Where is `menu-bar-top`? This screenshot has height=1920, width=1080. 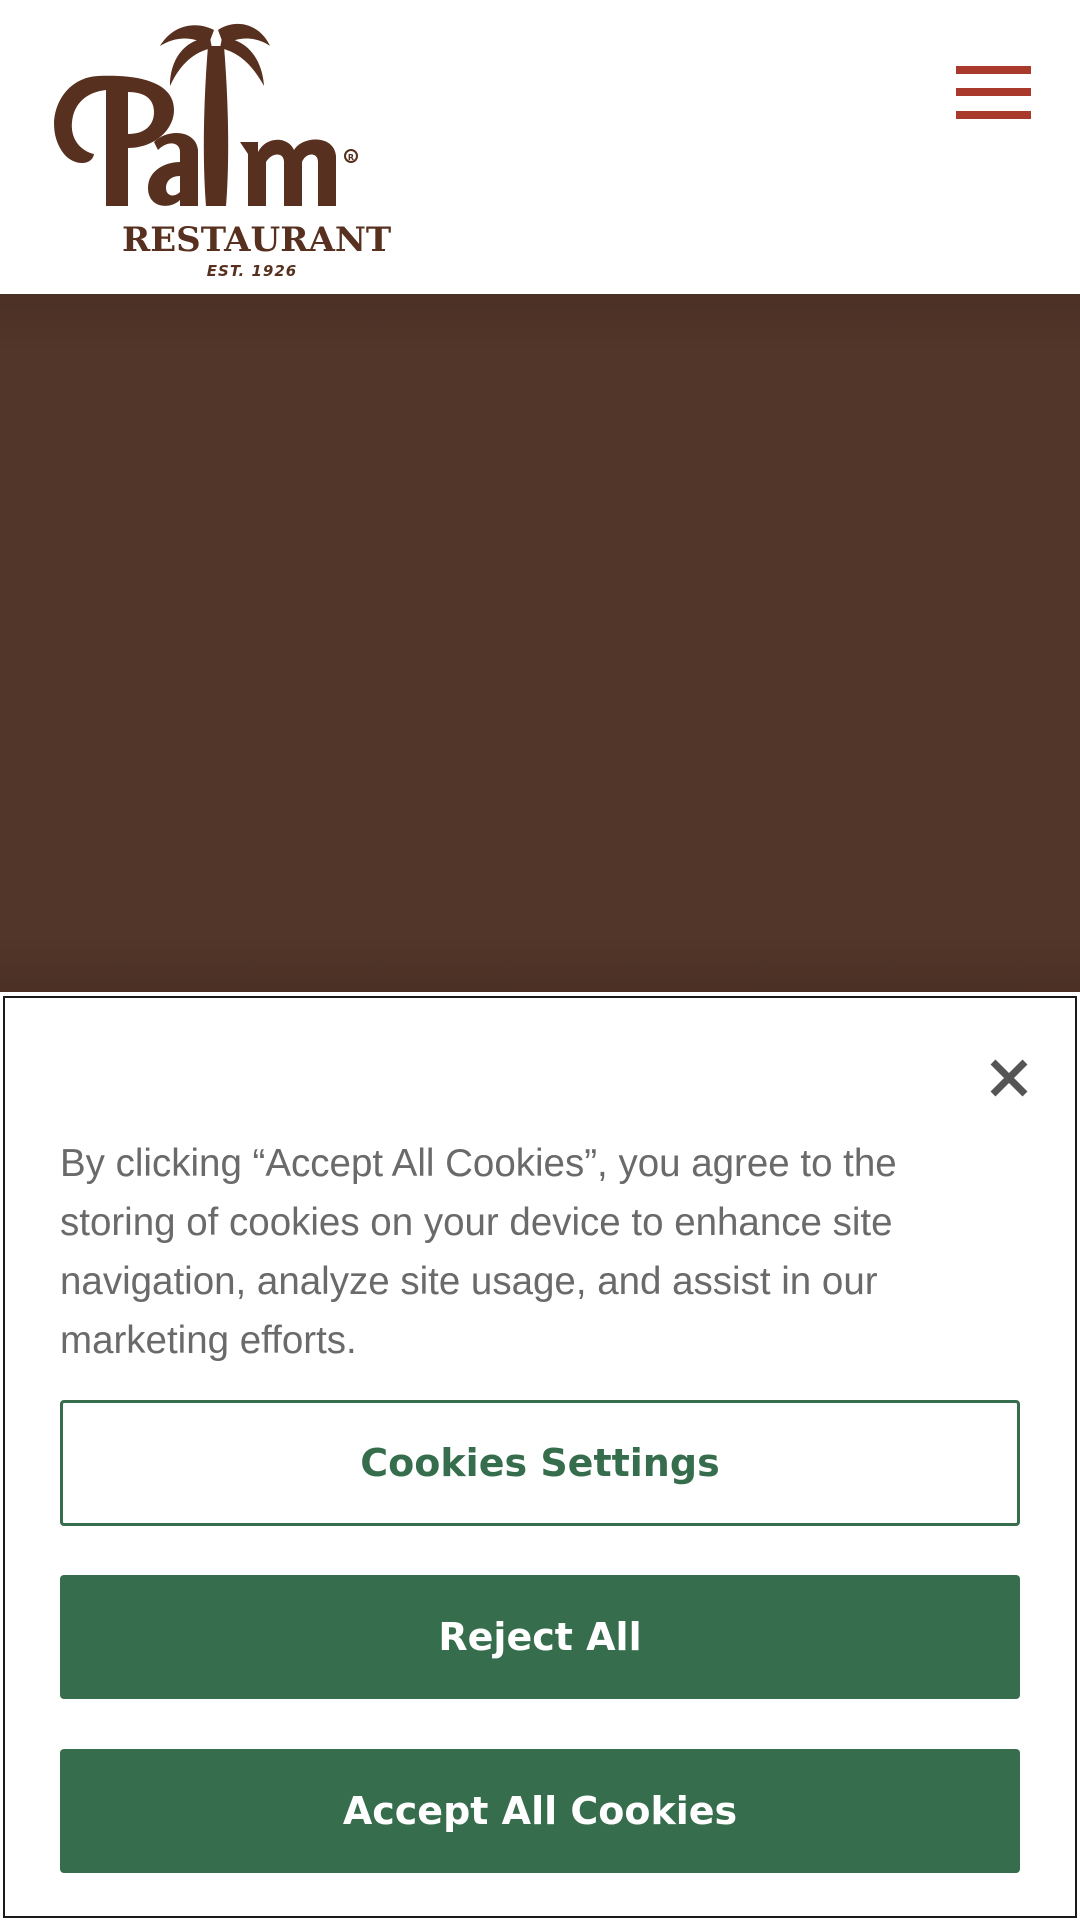
menu-bar-top is located at coordinates (993, 70).